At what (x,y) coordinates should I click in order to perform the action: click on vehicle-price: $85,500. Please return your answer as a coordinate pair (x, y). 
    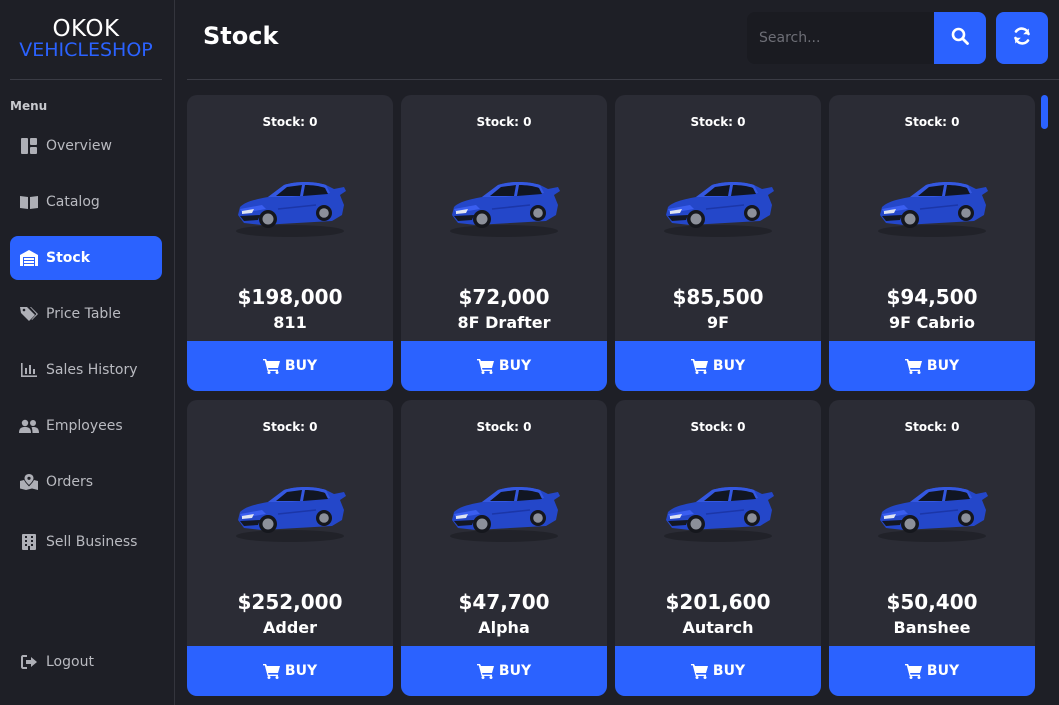
    Looking at the image, I should click on (718, 297).